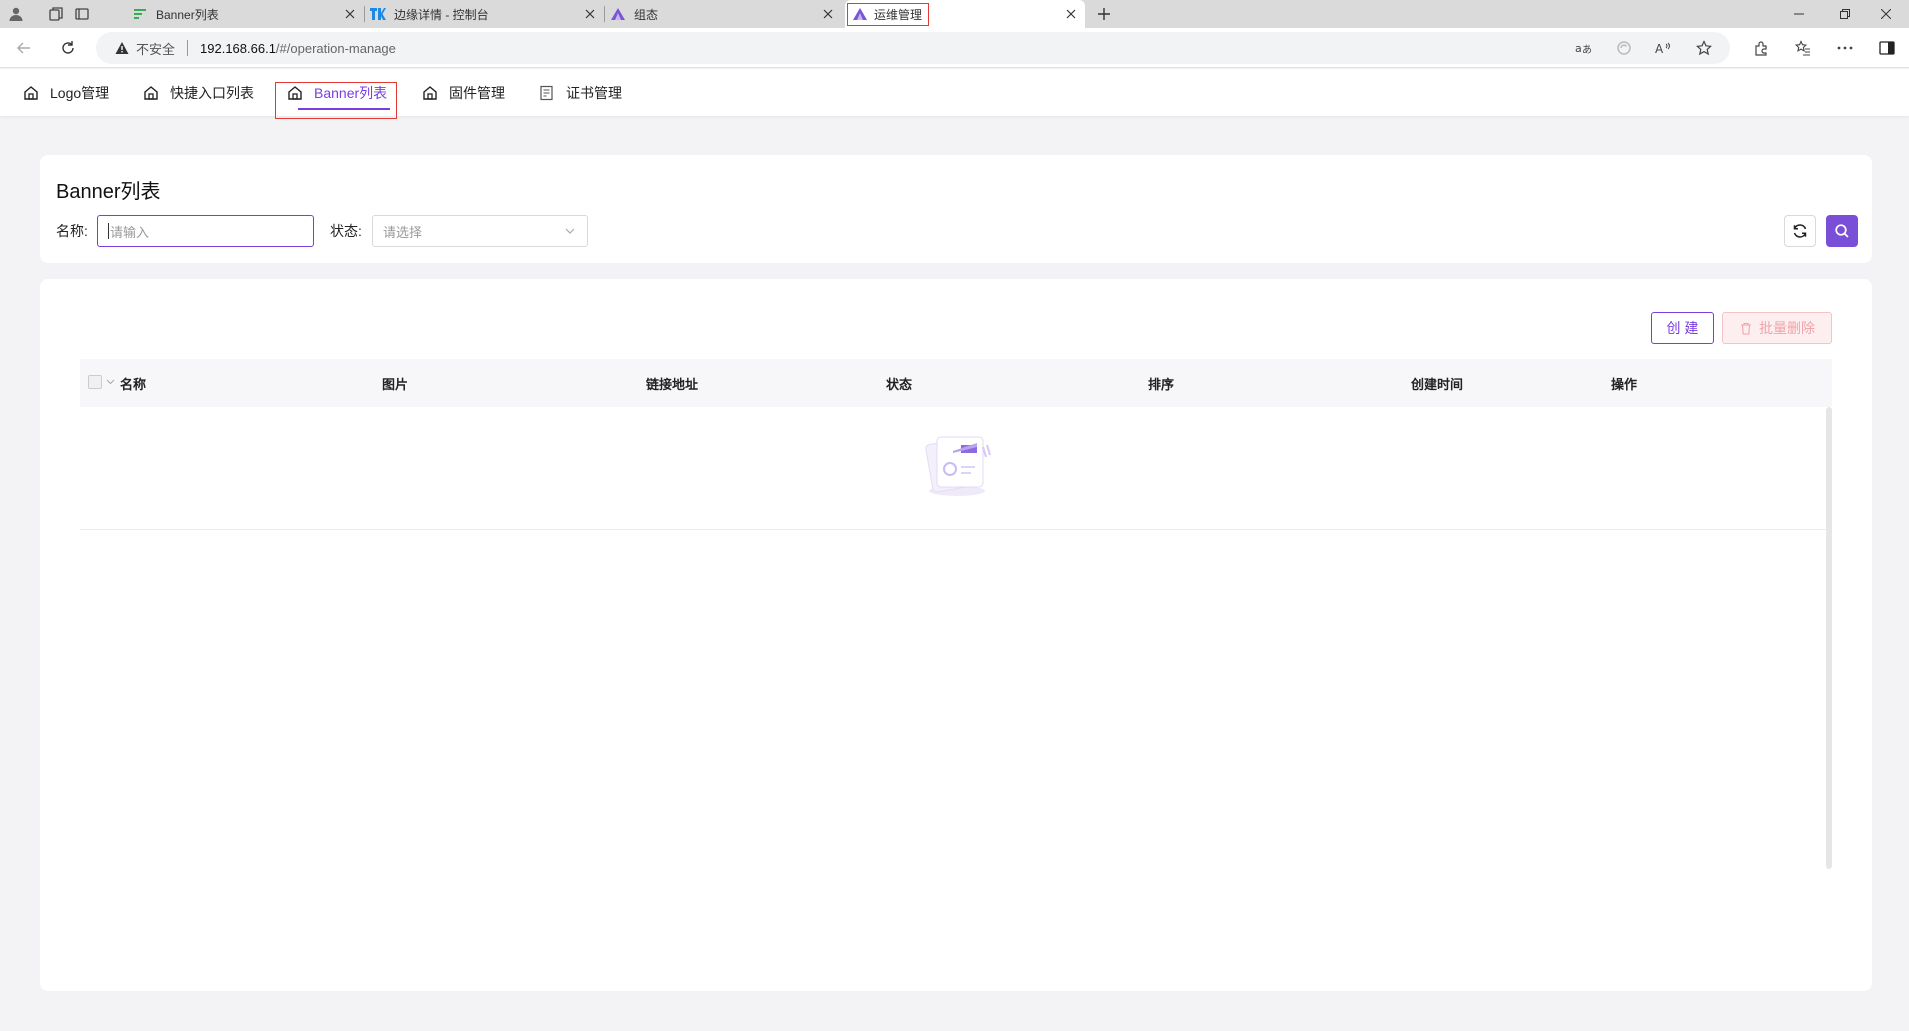 This screenshot has height=1031, width=1909. What do you see at coordinates (1886, 14) in the screenshot?
I see `close-window-icon` at bounding box center [1886, 14].